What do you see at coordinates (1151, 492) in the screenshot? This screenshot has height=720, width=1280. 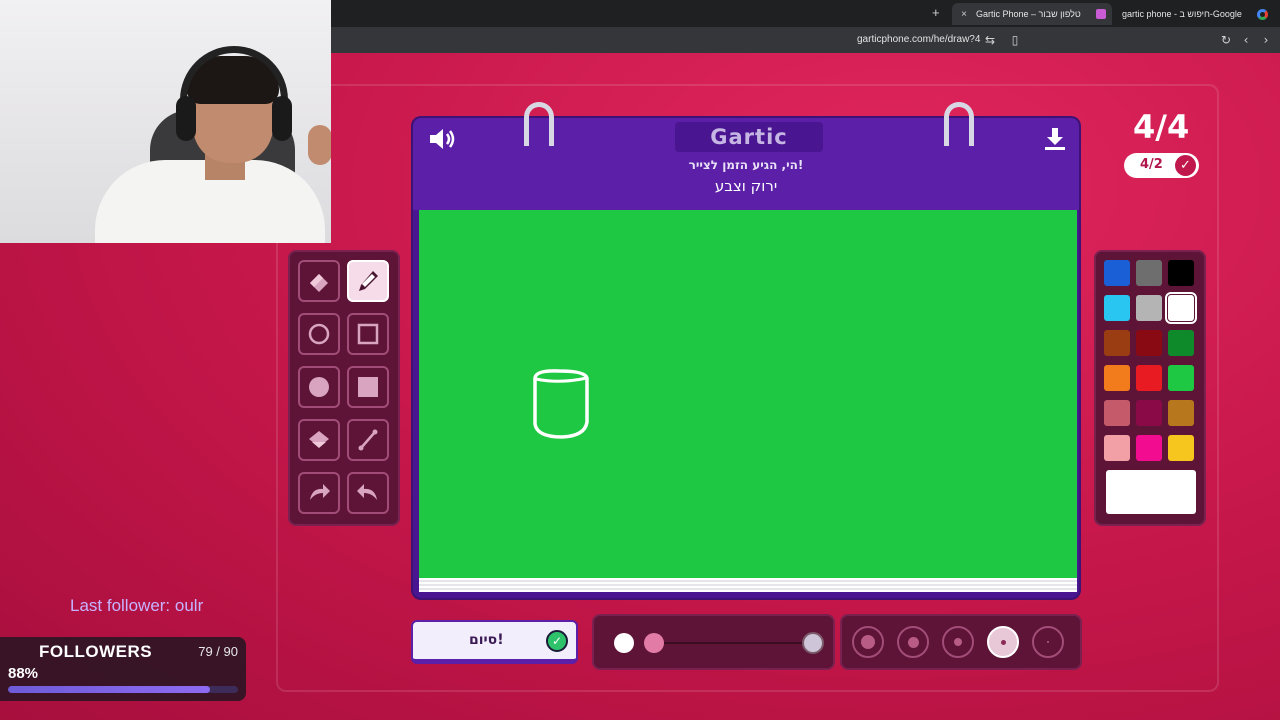 I see `selected-color-preview` at bounding box center [1151, 492].